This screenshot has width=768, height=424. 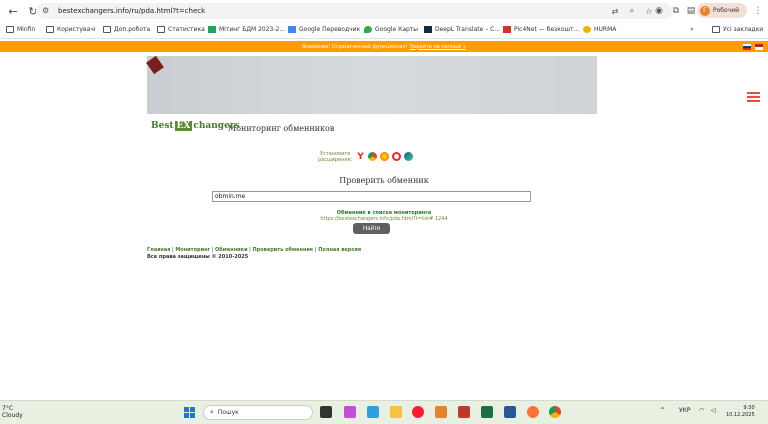 I want to click on site-title: Мониторинг обменников, so click(x=281, y=128).